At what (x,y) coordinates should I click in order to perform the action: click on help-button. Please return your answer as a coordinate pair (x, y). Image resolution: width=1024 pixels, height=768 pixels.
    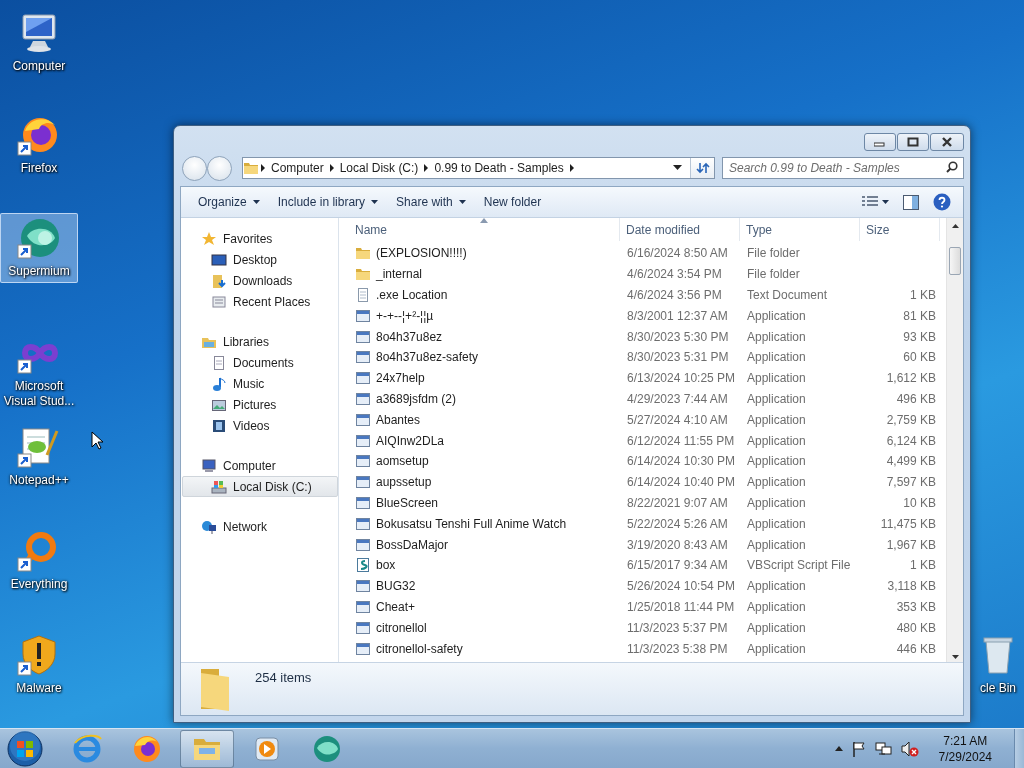
    Looking at the image, I should click on (942, 202).